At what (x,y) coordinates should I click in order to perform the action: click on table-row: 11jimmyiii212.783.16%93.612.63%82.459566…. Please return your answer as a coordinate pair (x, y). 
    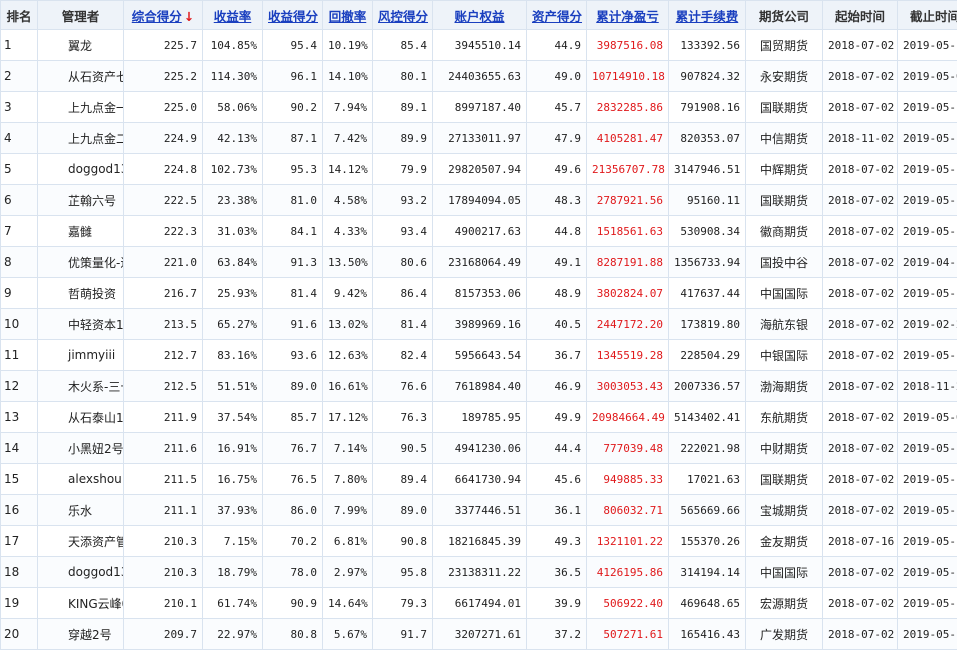
    Looking at the image, I should click on (479, 355).